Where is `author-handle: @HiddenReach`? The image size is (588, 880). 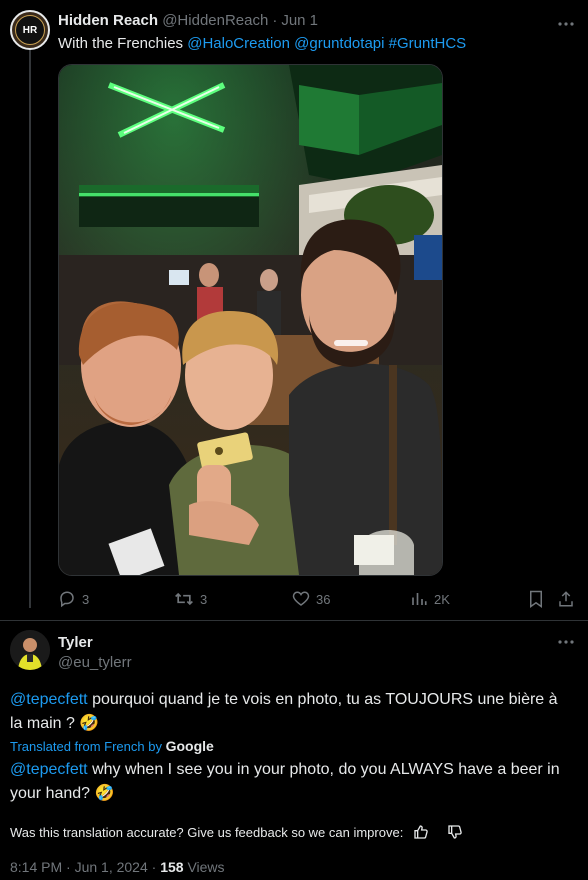 author-handle: @HiddenReach is located at coordinates (215, 20).